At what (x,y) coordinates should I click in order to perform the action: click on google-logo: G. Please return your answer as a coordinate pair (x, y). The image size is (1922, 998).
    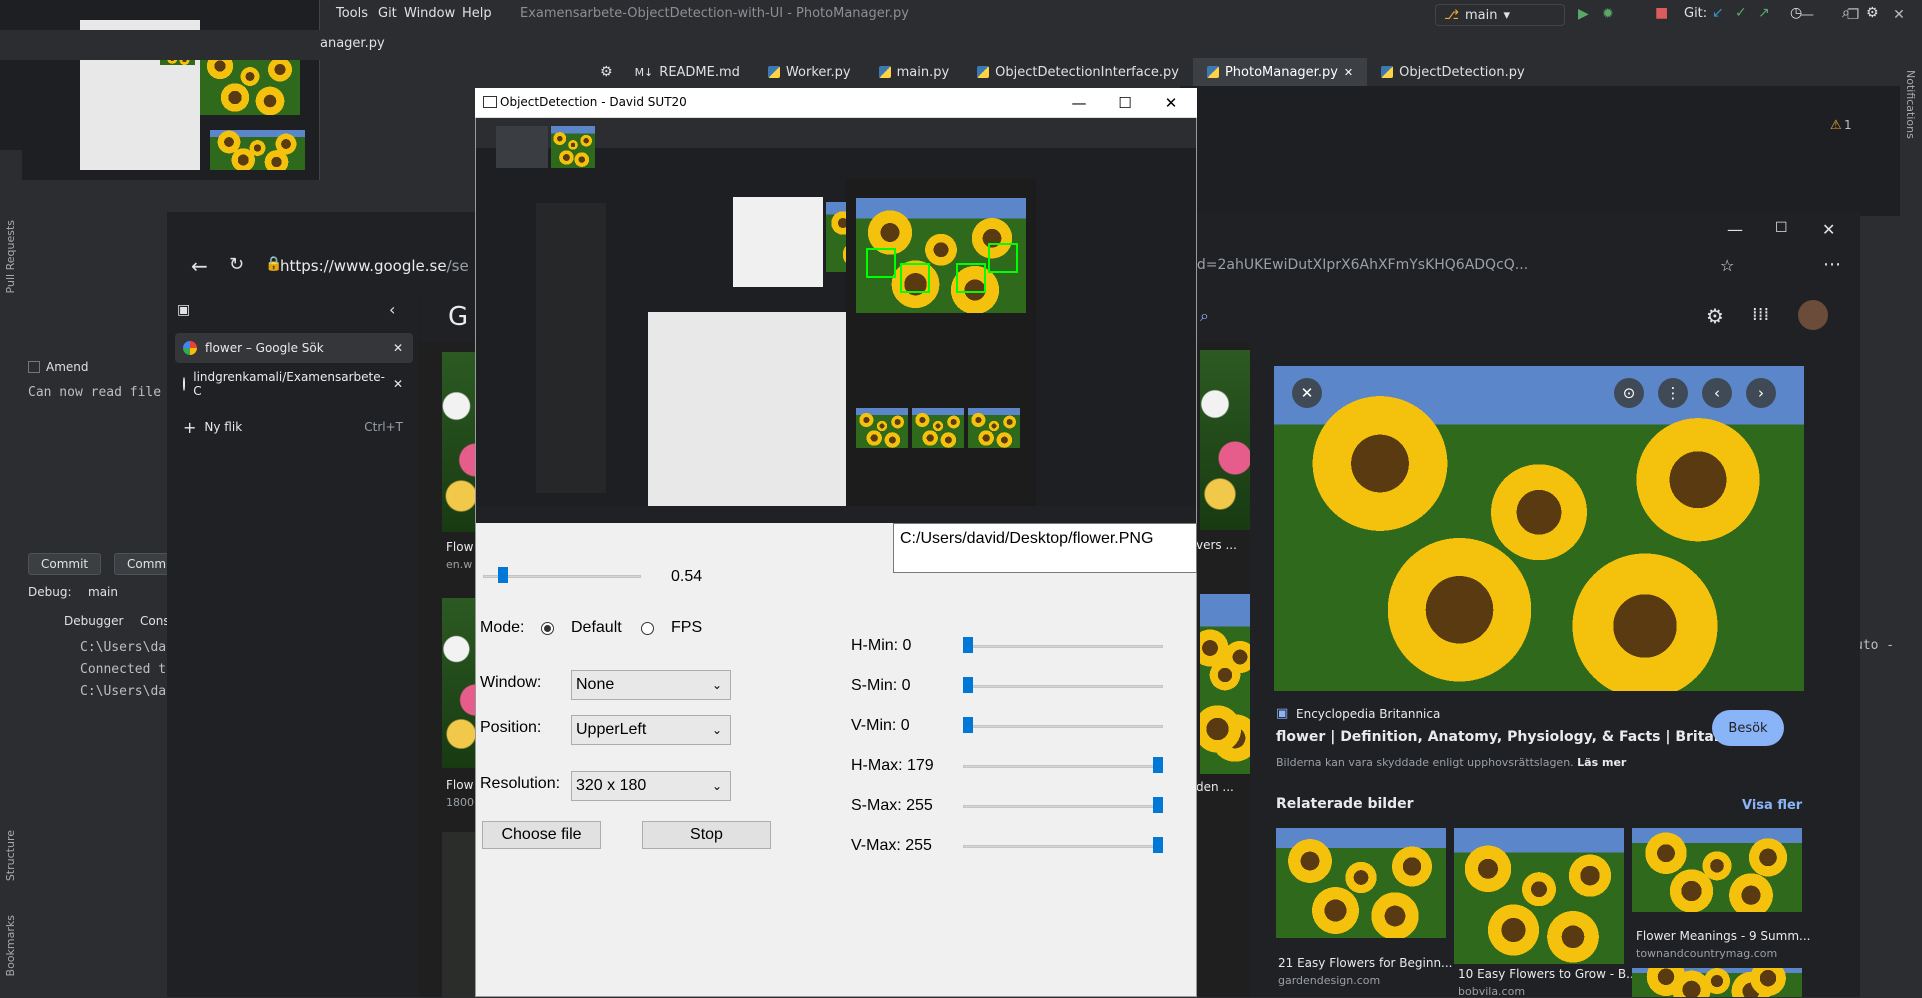
    Looking at the image, I should click on (458, 317).